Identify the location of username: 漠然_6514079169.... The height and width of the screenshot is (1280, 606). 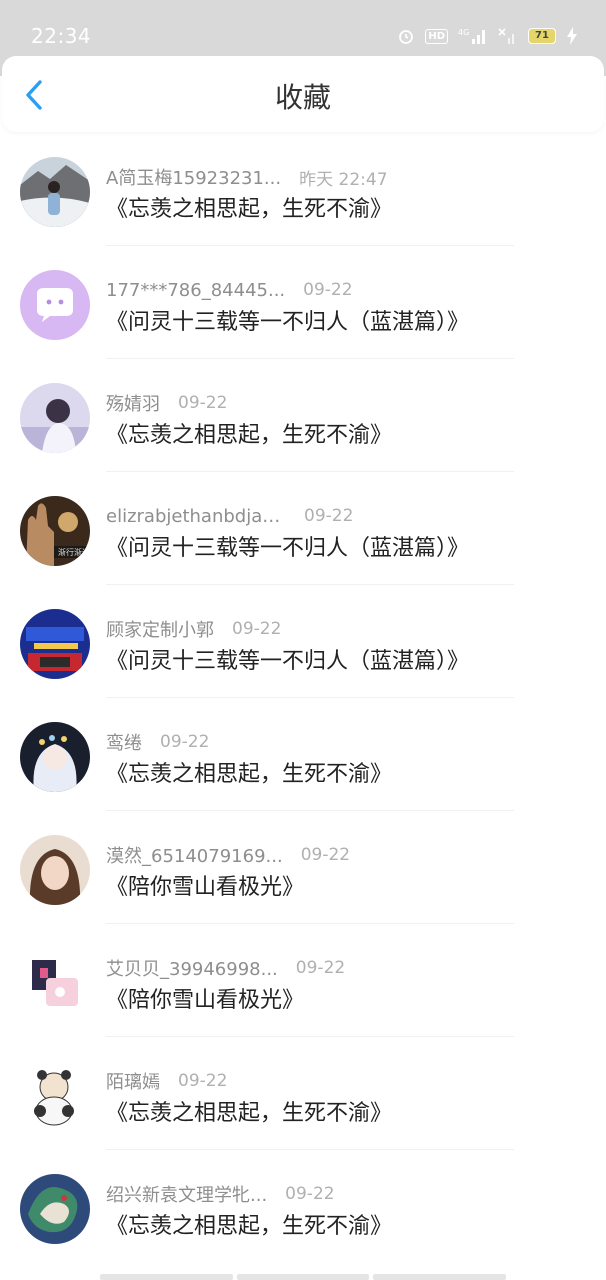
(194, 855).